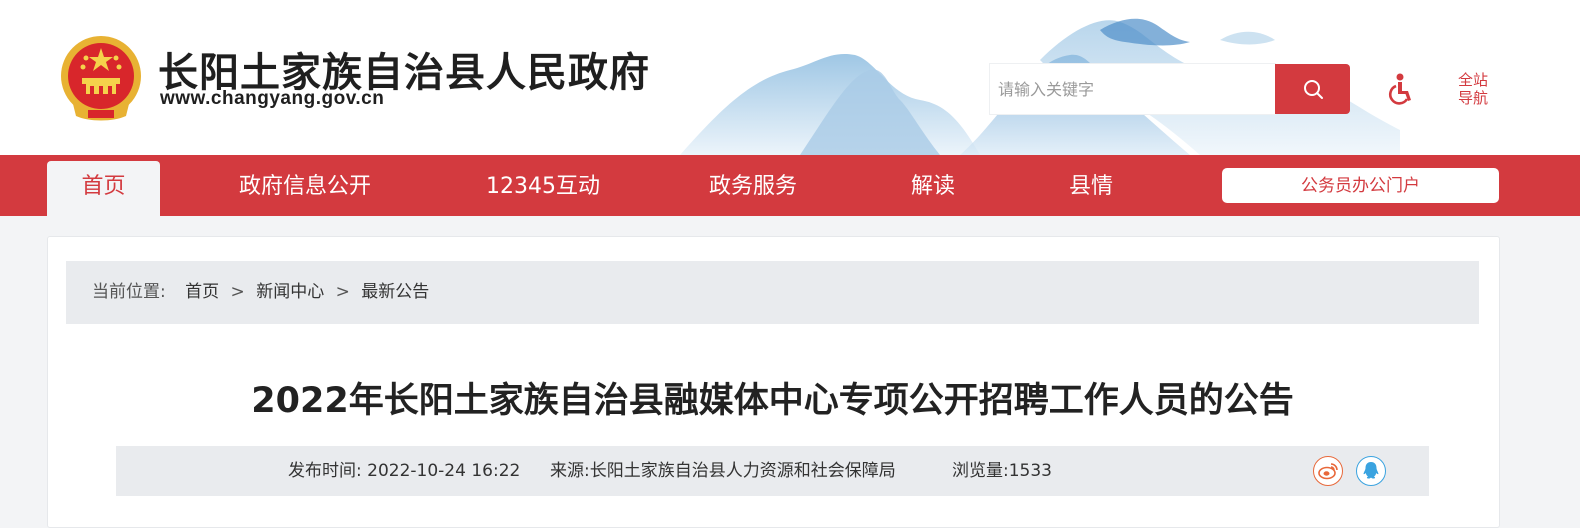 The image size is (1580, 528). I want to click on qq-share-button, so click(1371, 471).